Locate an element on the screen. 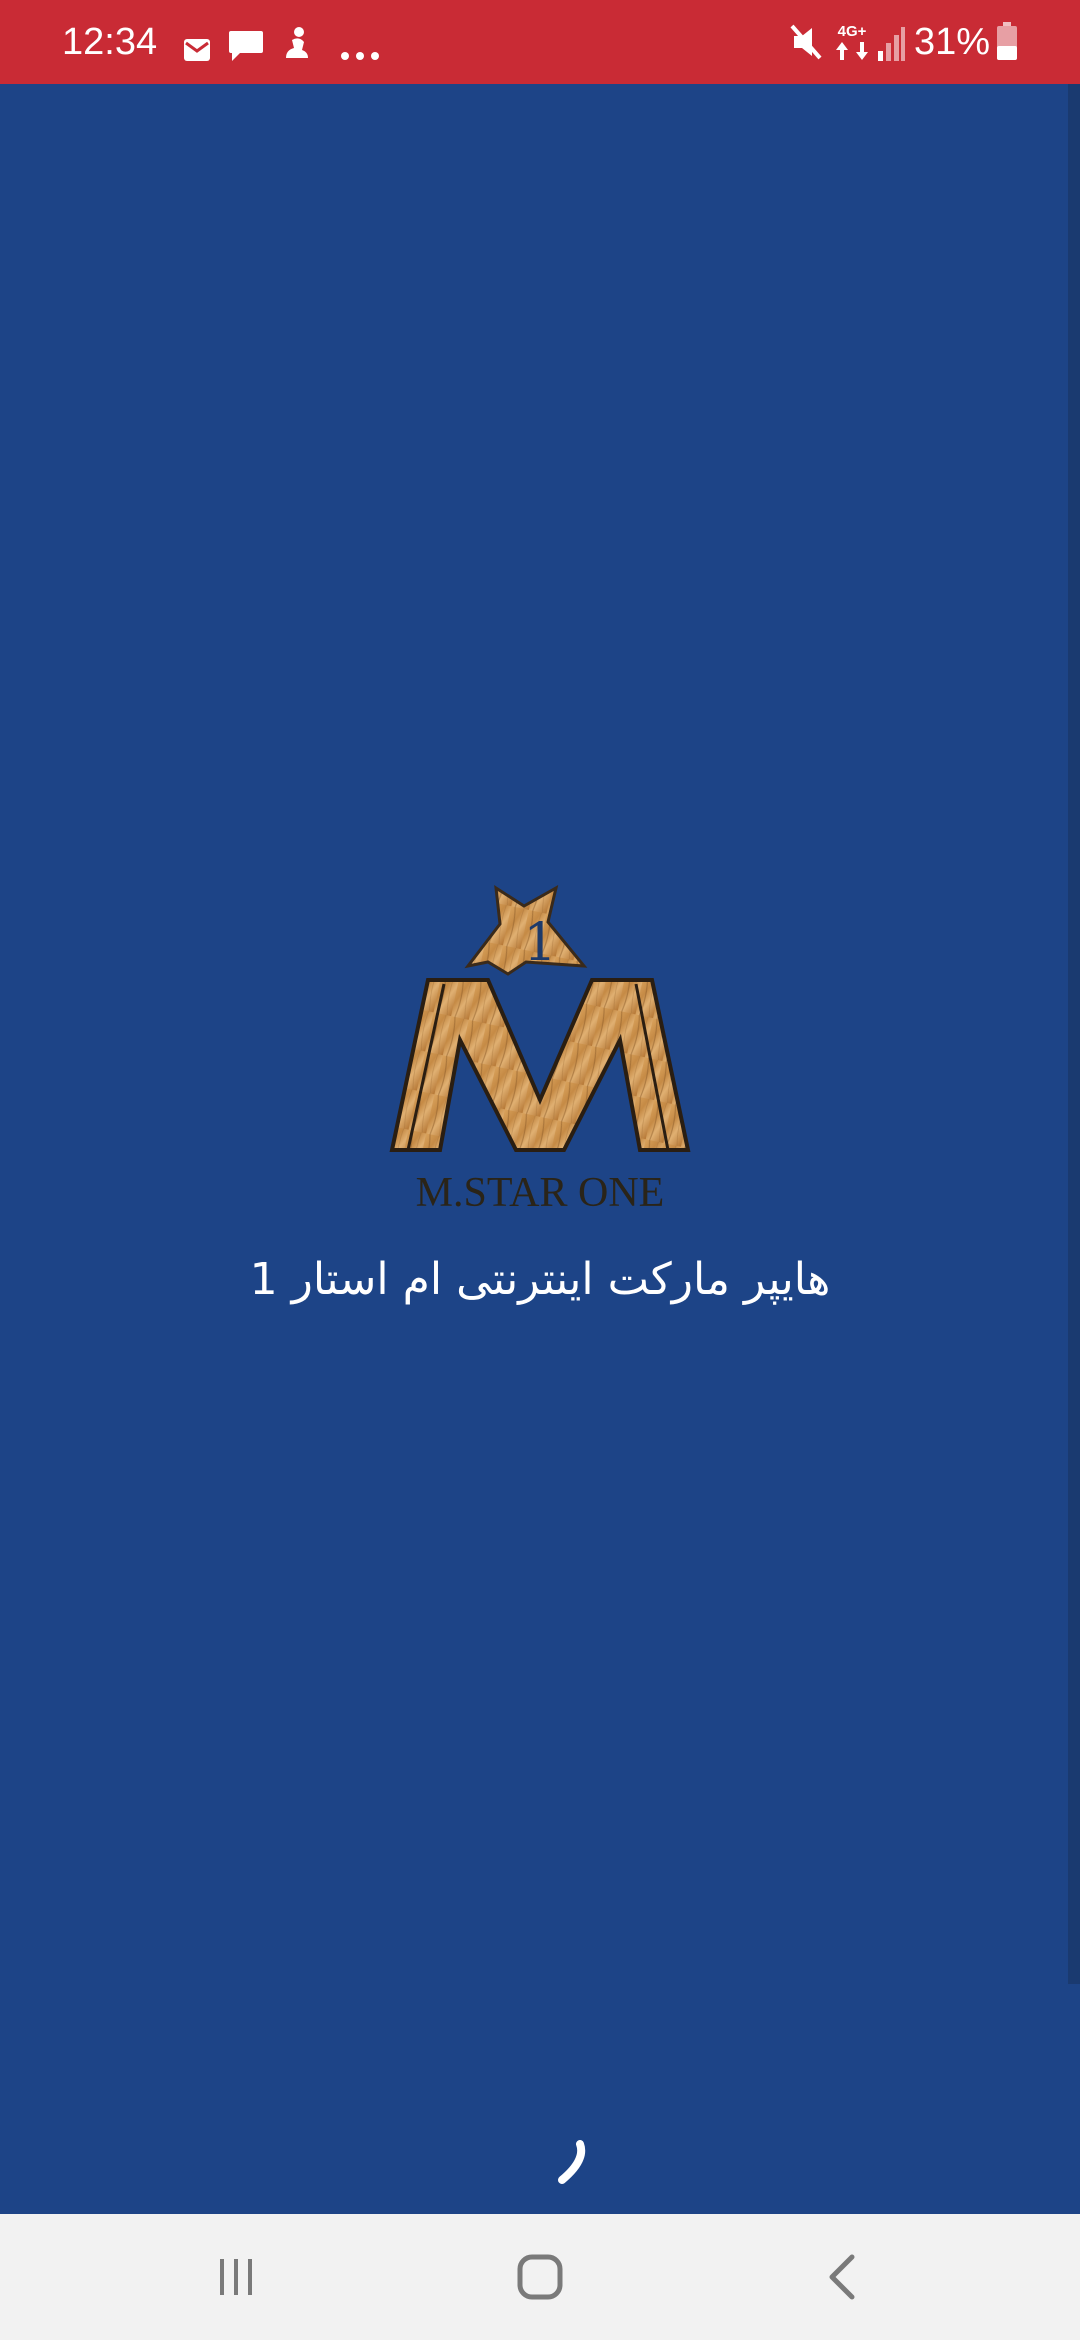  navigation-bar is located at coordinates (540, 2277).